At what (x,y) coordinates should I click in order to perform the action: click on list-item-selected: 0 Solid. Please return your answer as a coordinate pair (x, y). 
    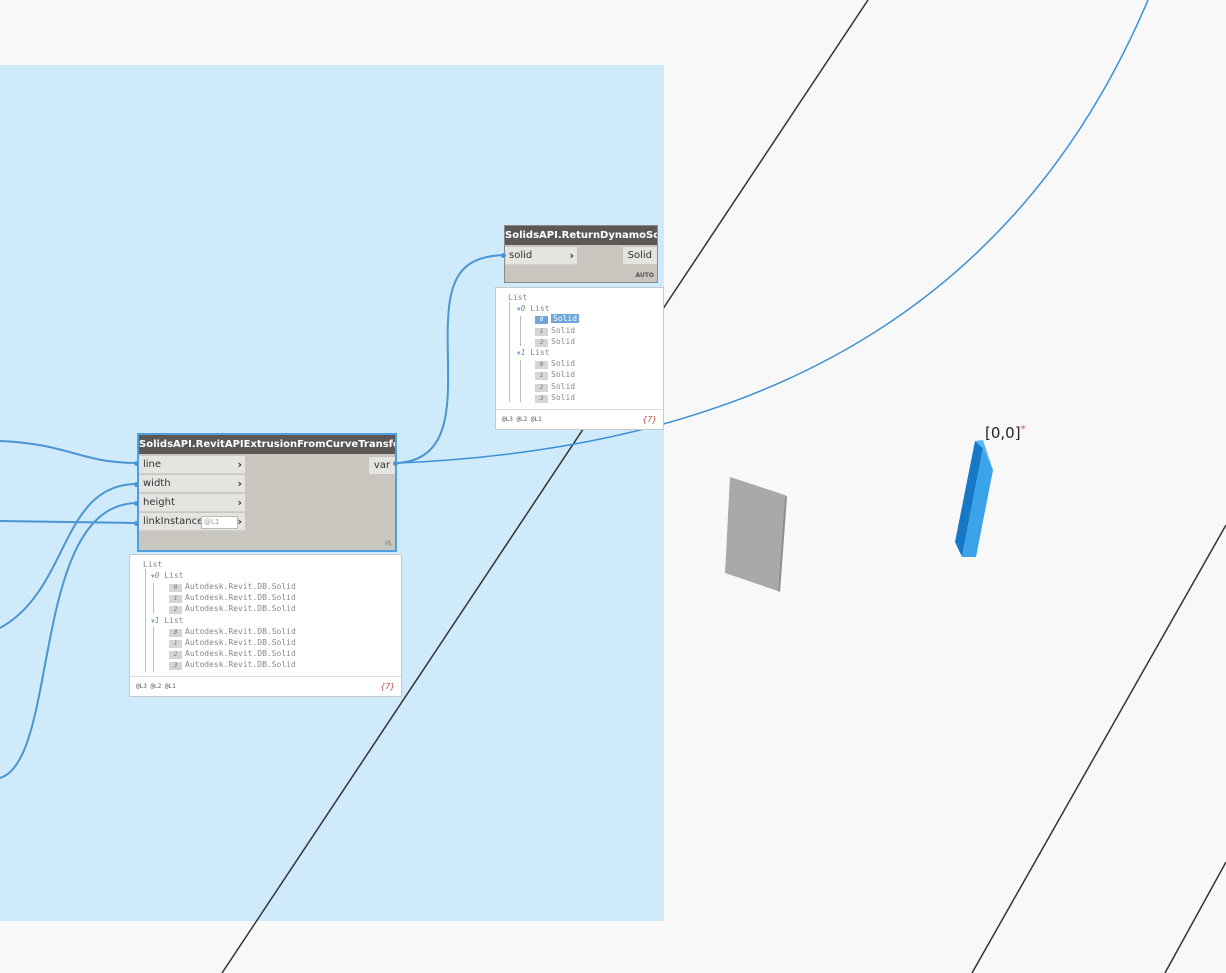
    Looking at the image, I should click on (557, 319).